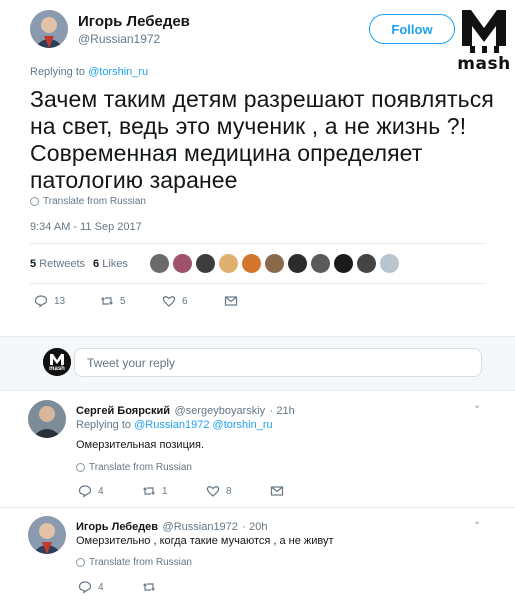 This screenshot has width=515, height=604. Describe the element at coordinates (96, 264) in the screenshot. I see `likes-count: 6` at that location.